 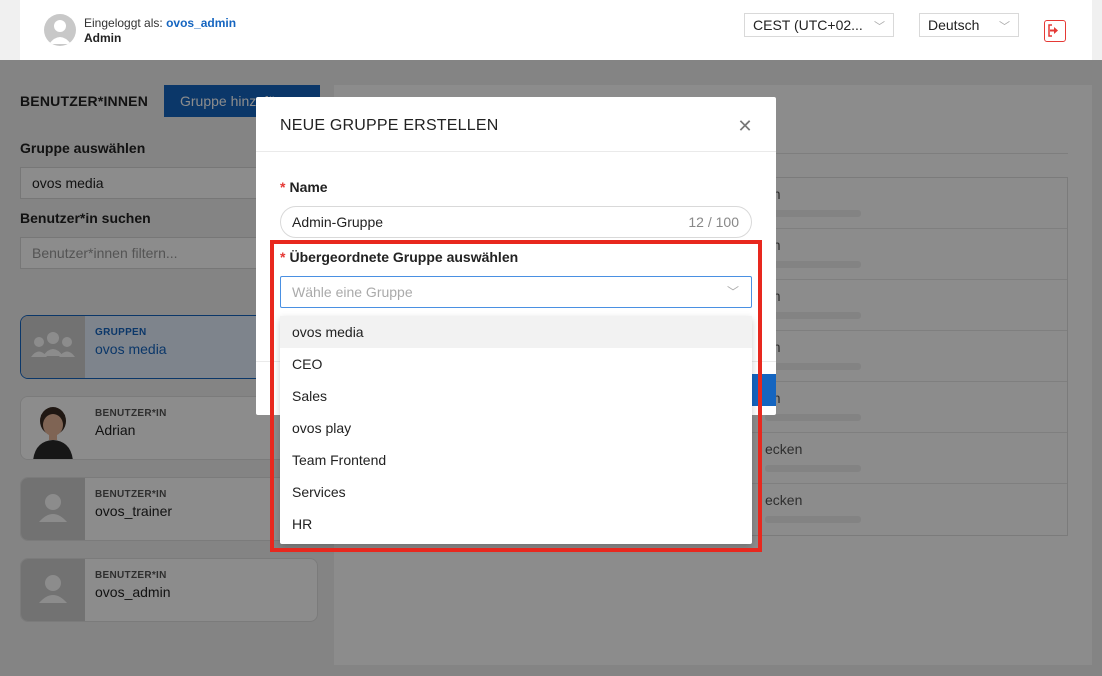 What do you see at coordinates (516, 222) in the screenshot?
I see `group-name-input: Admin-Gruppe 12 / 100` at bounding box center [516, 222].